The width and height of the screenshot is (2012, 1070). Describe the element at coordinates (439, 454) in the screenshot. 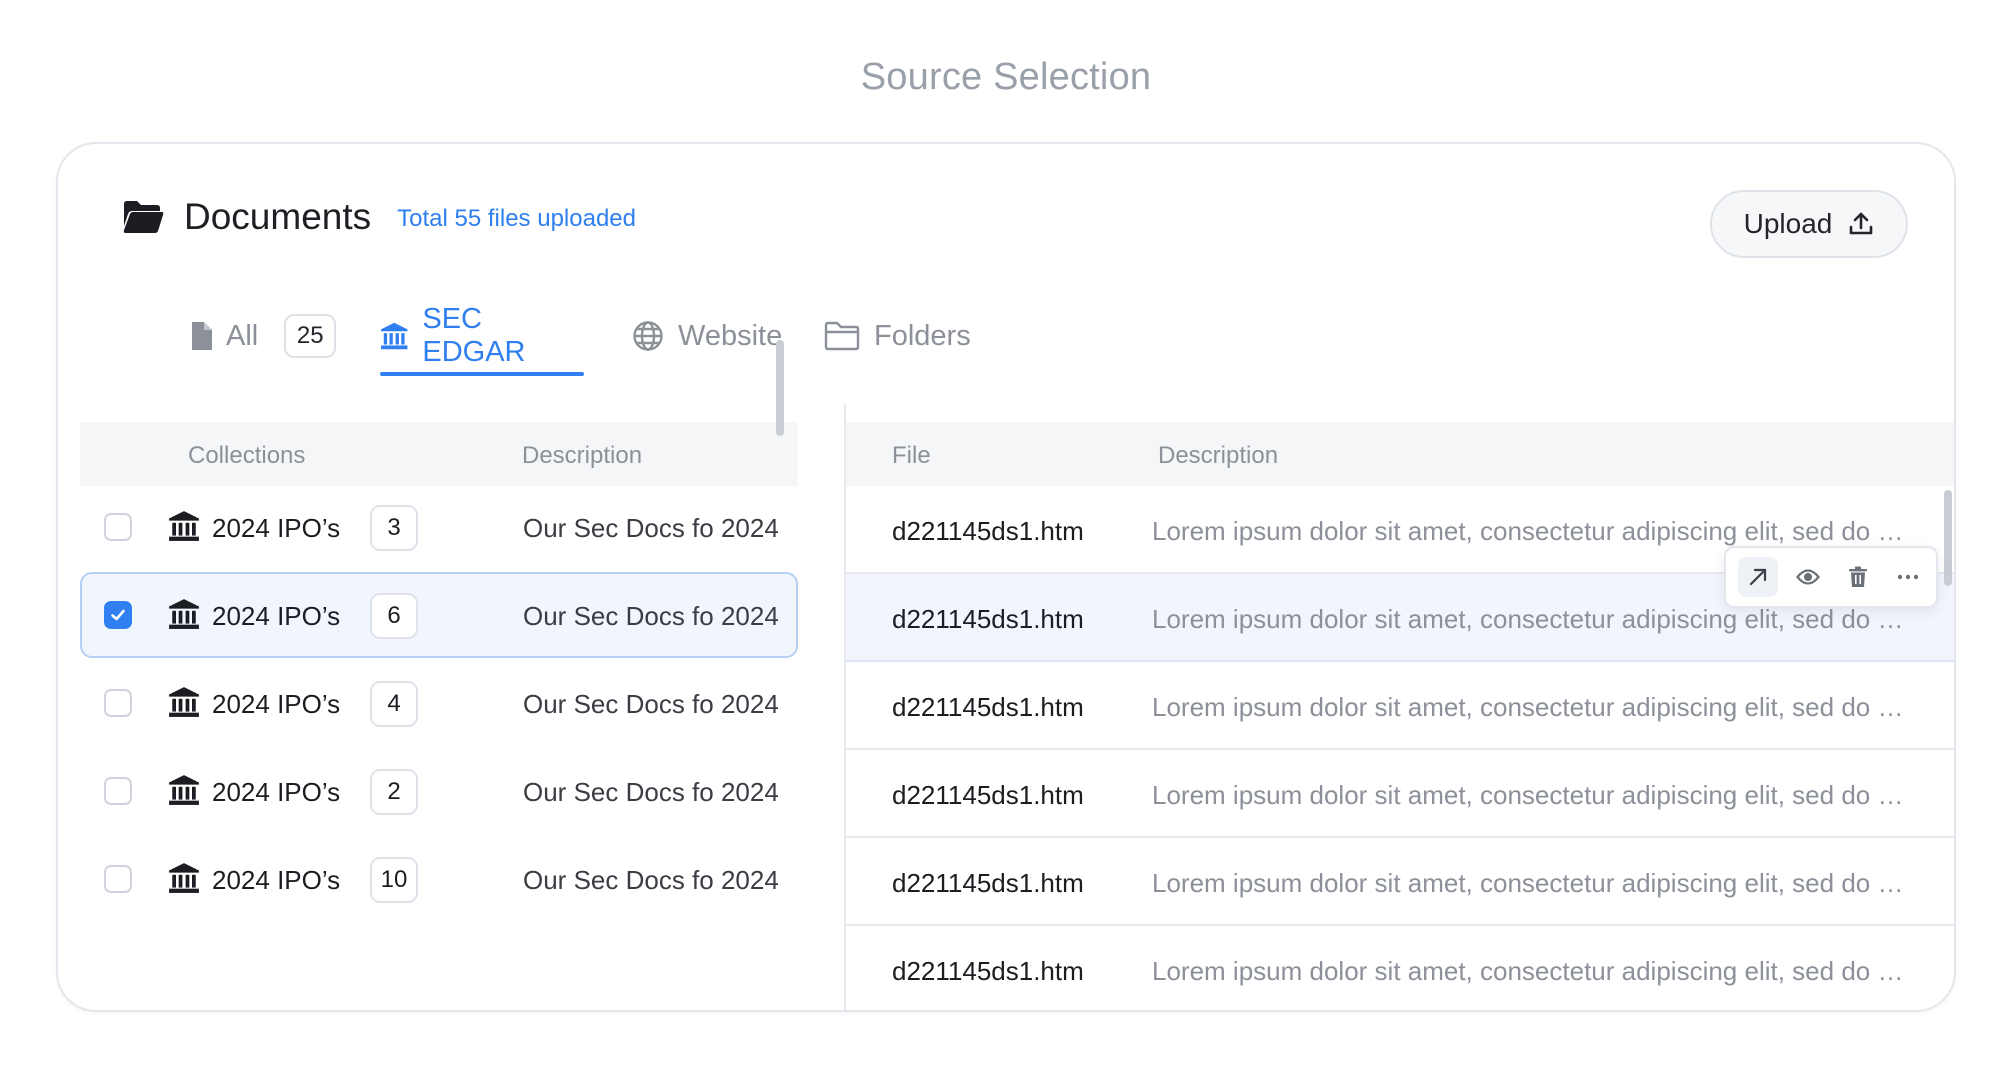

I see `collections-header: Collections Description` at that location.